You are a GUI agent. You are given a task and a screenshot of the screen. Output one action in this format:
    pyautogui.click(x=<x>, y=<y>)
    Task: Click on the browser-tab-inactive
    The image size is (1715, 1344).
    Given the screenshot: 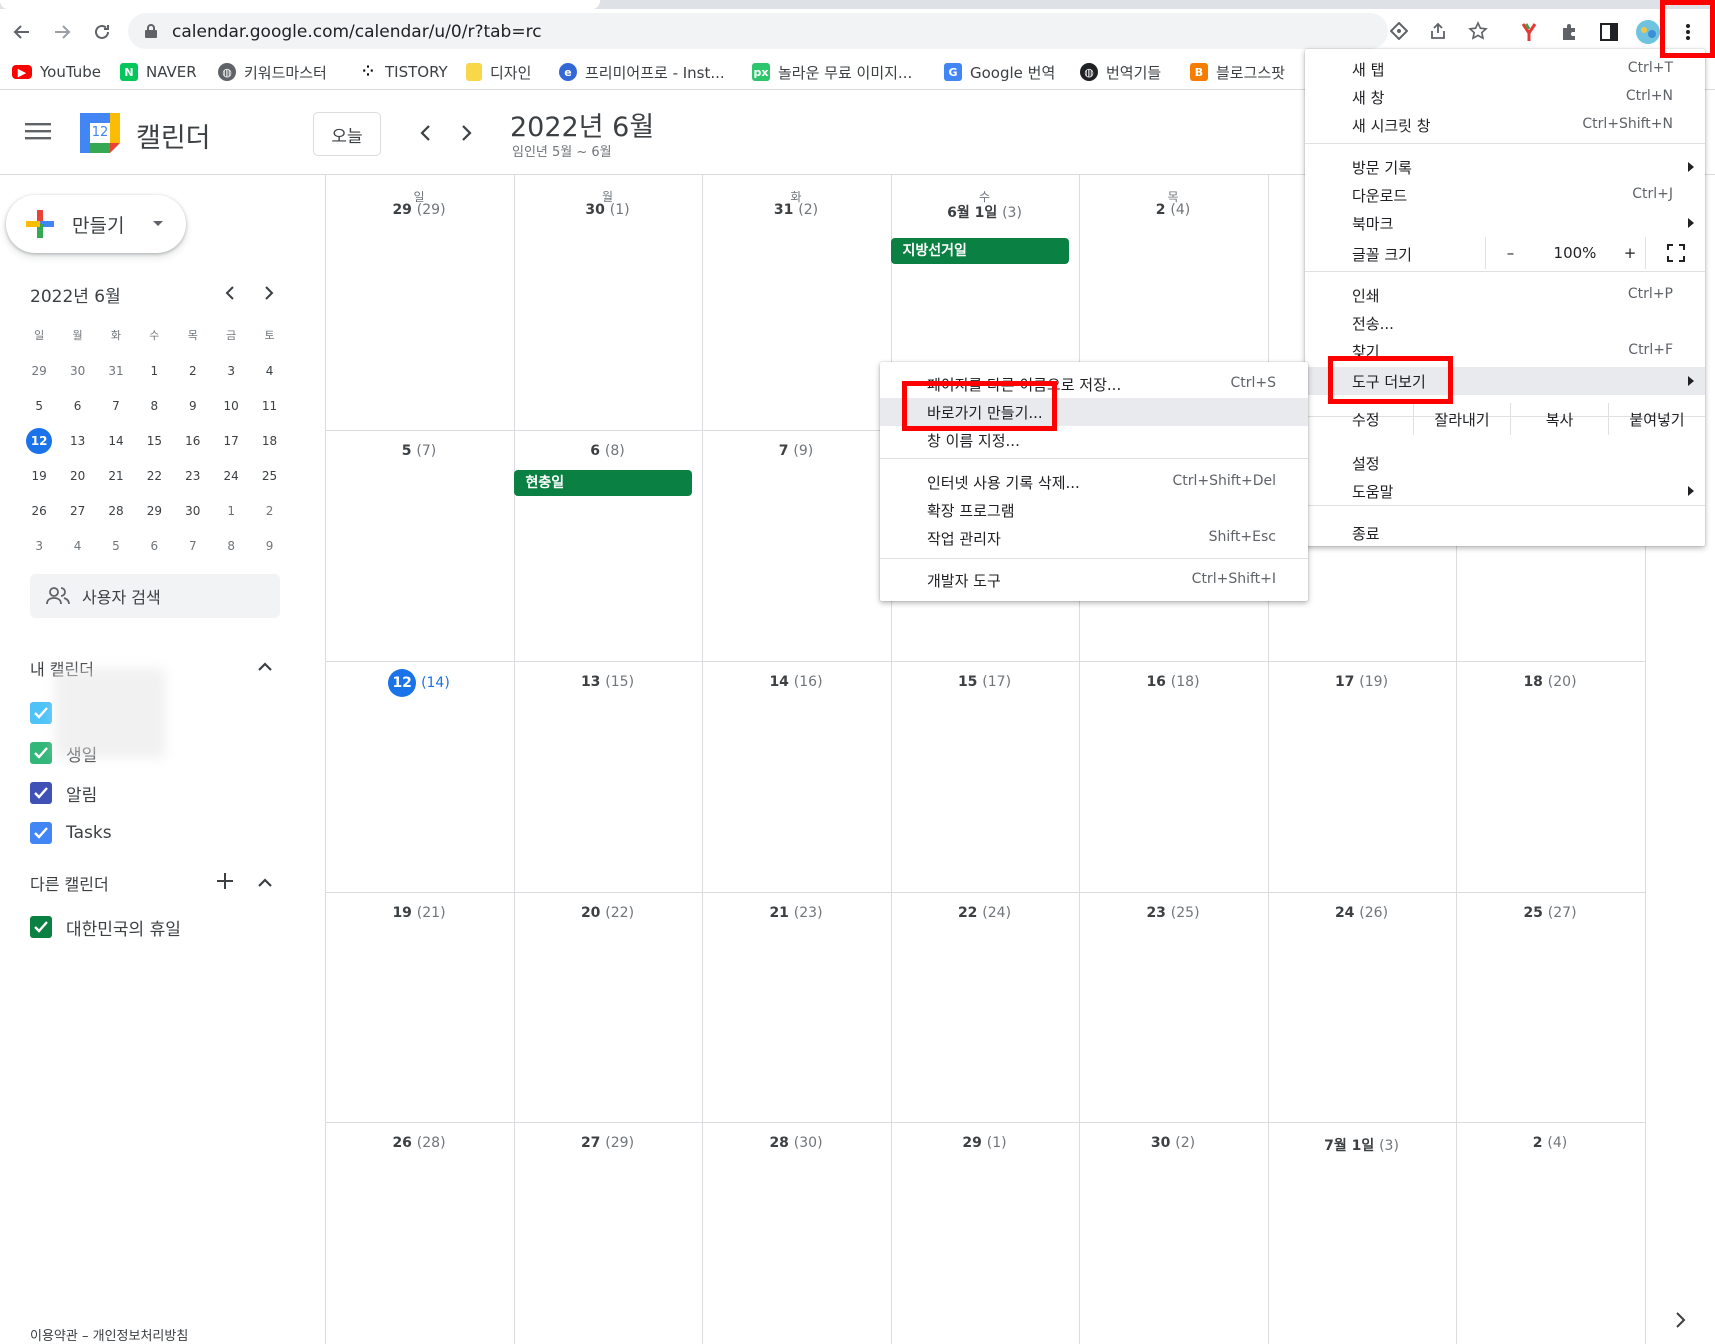 What is the action you would take?
    pyautogui.click(x=1310, y=4)
    